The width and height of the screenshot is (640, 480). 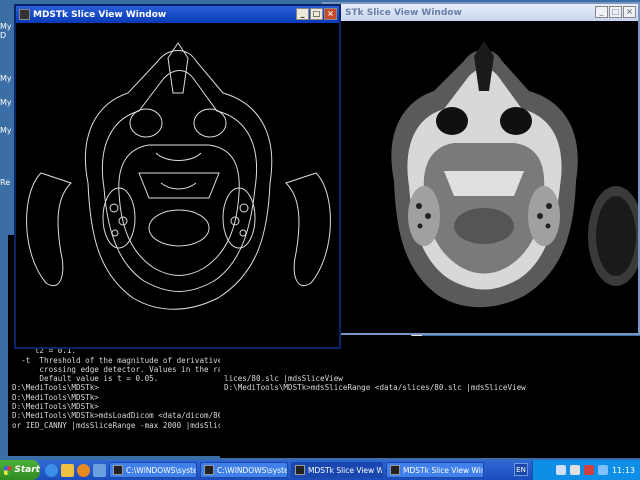 What do you see at coordinates (83, 470) in the screenshot?
I see `media-player-icon` at bounding box center [83, 470].